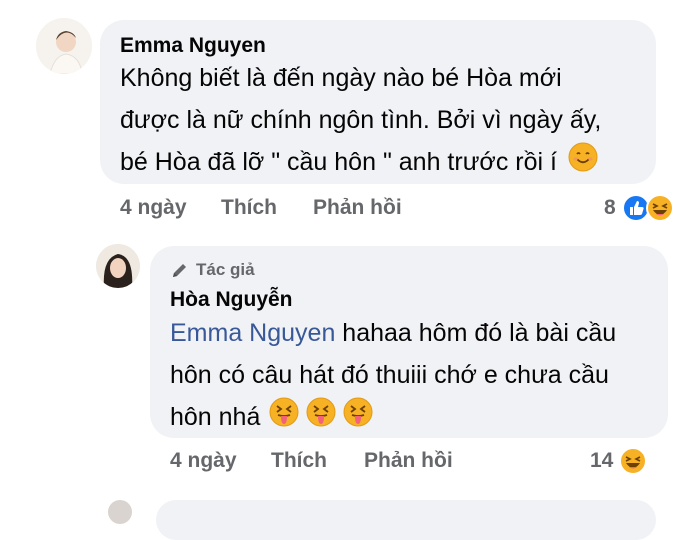  What do you see at coordinates (602, 460) in the screenshot?
I see `reaction-count: 14` at bounding box center [602, 460].